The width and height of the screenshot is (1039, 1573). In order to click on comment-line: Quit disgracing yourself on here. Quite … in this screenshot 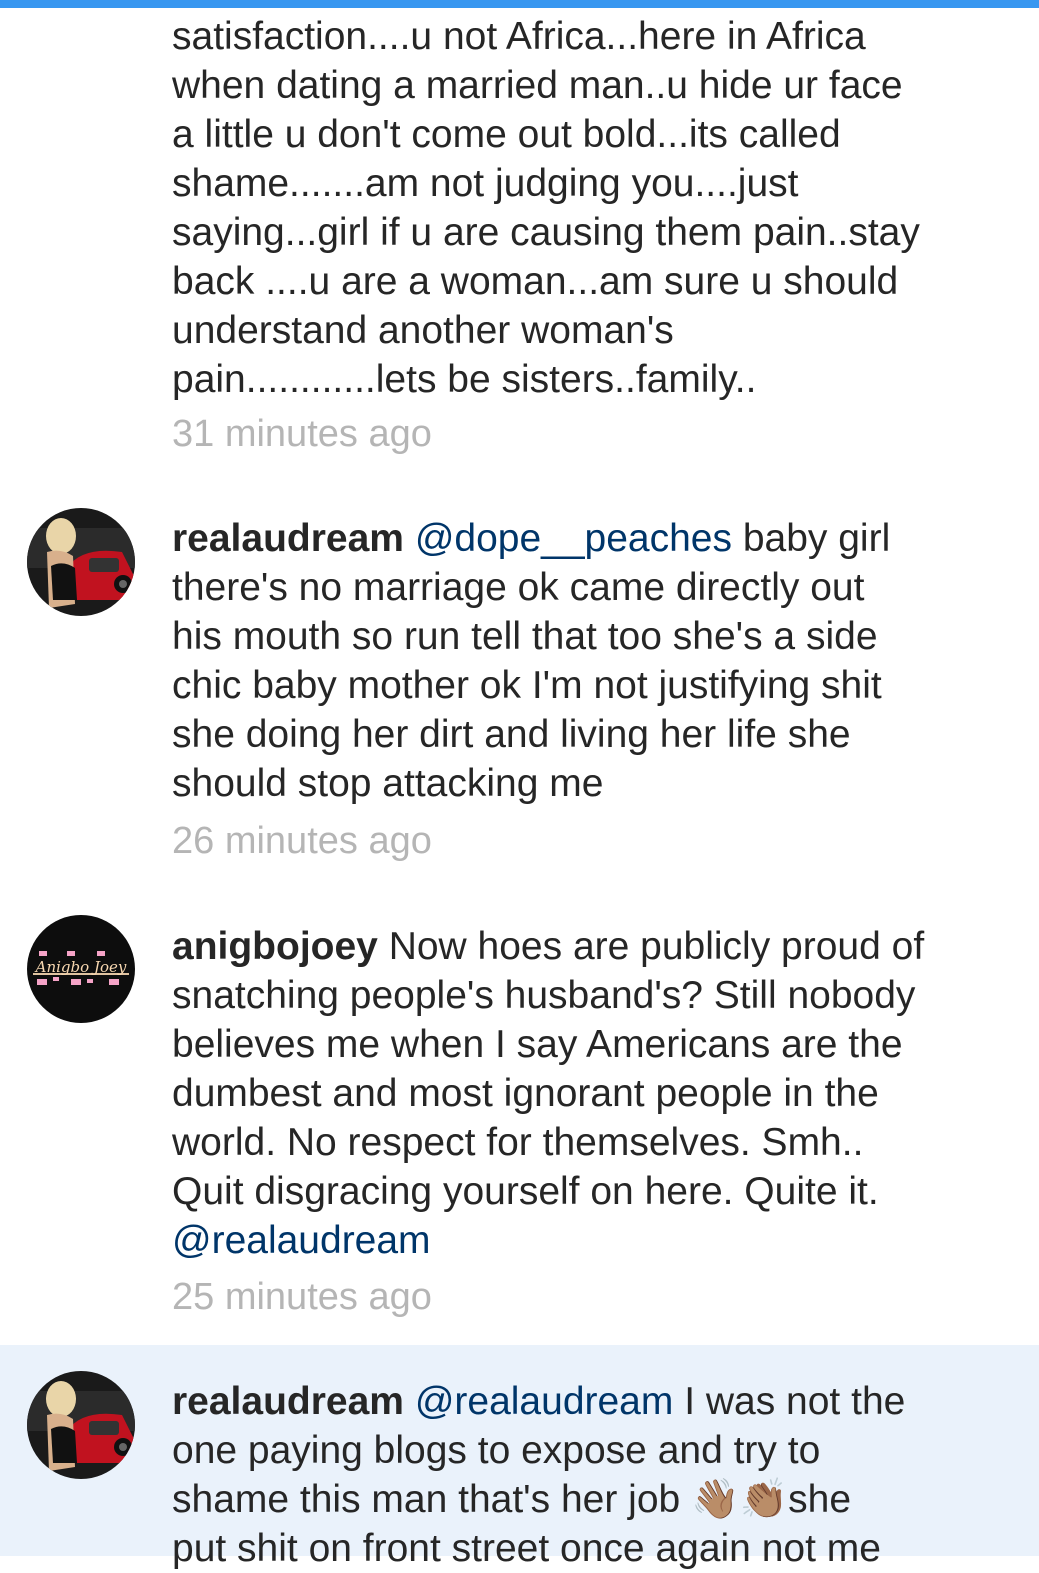, I will do `click(525, 1191)`.